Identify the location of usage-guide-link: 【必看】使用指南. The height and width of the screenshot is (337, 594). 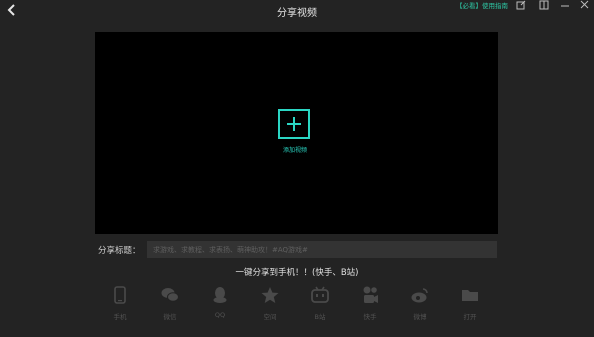
(482, 5).